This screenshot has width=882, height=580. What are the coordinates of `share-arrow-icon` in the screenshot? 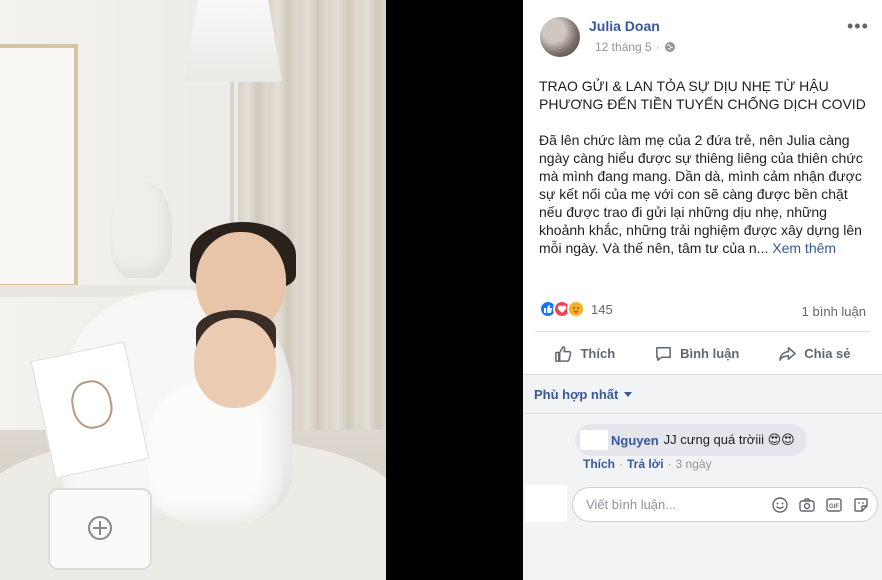 It's located at (788, 353).